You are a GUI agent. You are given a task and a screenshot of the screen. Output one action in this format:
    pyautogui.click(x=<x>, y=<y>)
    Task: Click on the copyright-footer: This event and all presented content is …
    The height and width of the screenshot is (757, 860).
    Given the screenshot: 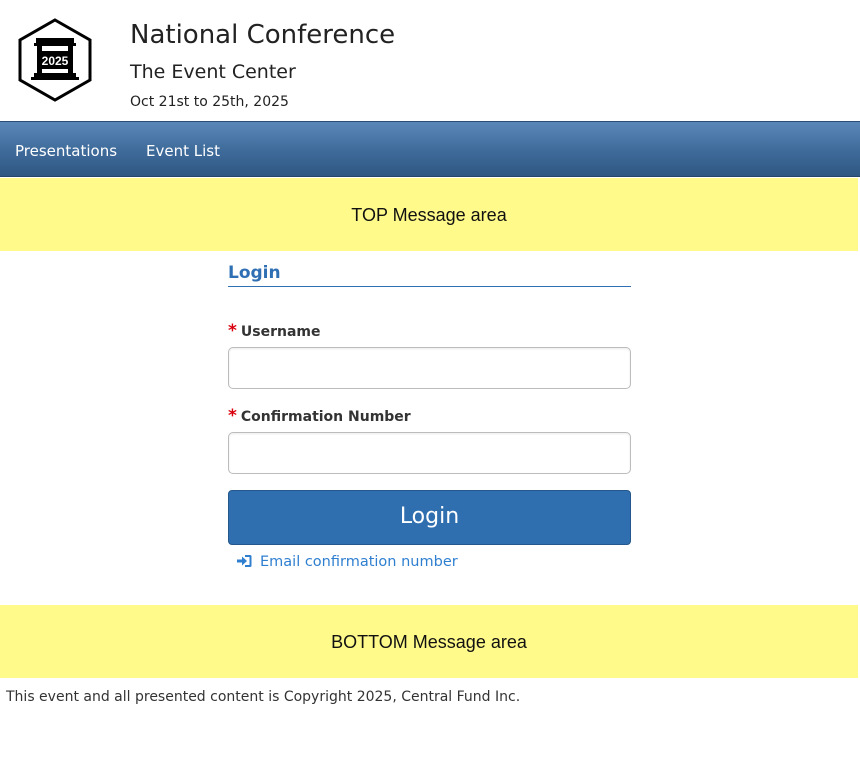 What is the action you would take?
    pyautogui.click(x=263, y=697)
    